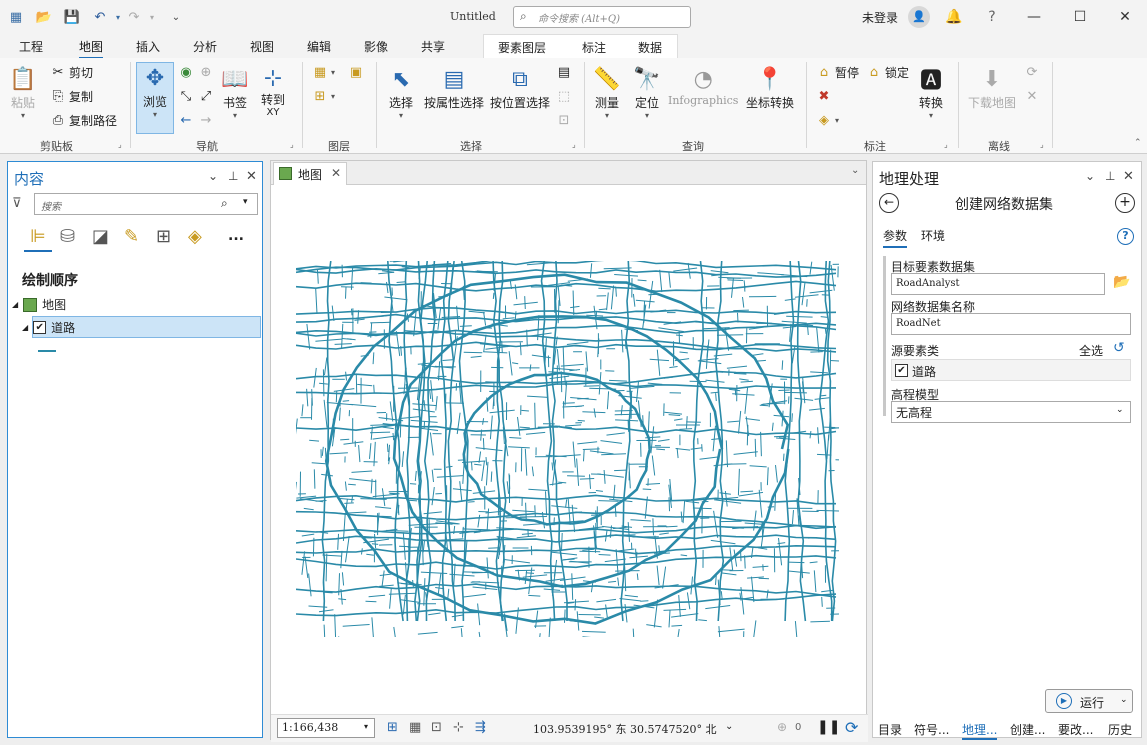 The image size is (1147, 745). What do you see at coordinates (703, 86) in the screenshot?
I see `infographics-button: ◔ Infographics` at bounding box center [703, 86].